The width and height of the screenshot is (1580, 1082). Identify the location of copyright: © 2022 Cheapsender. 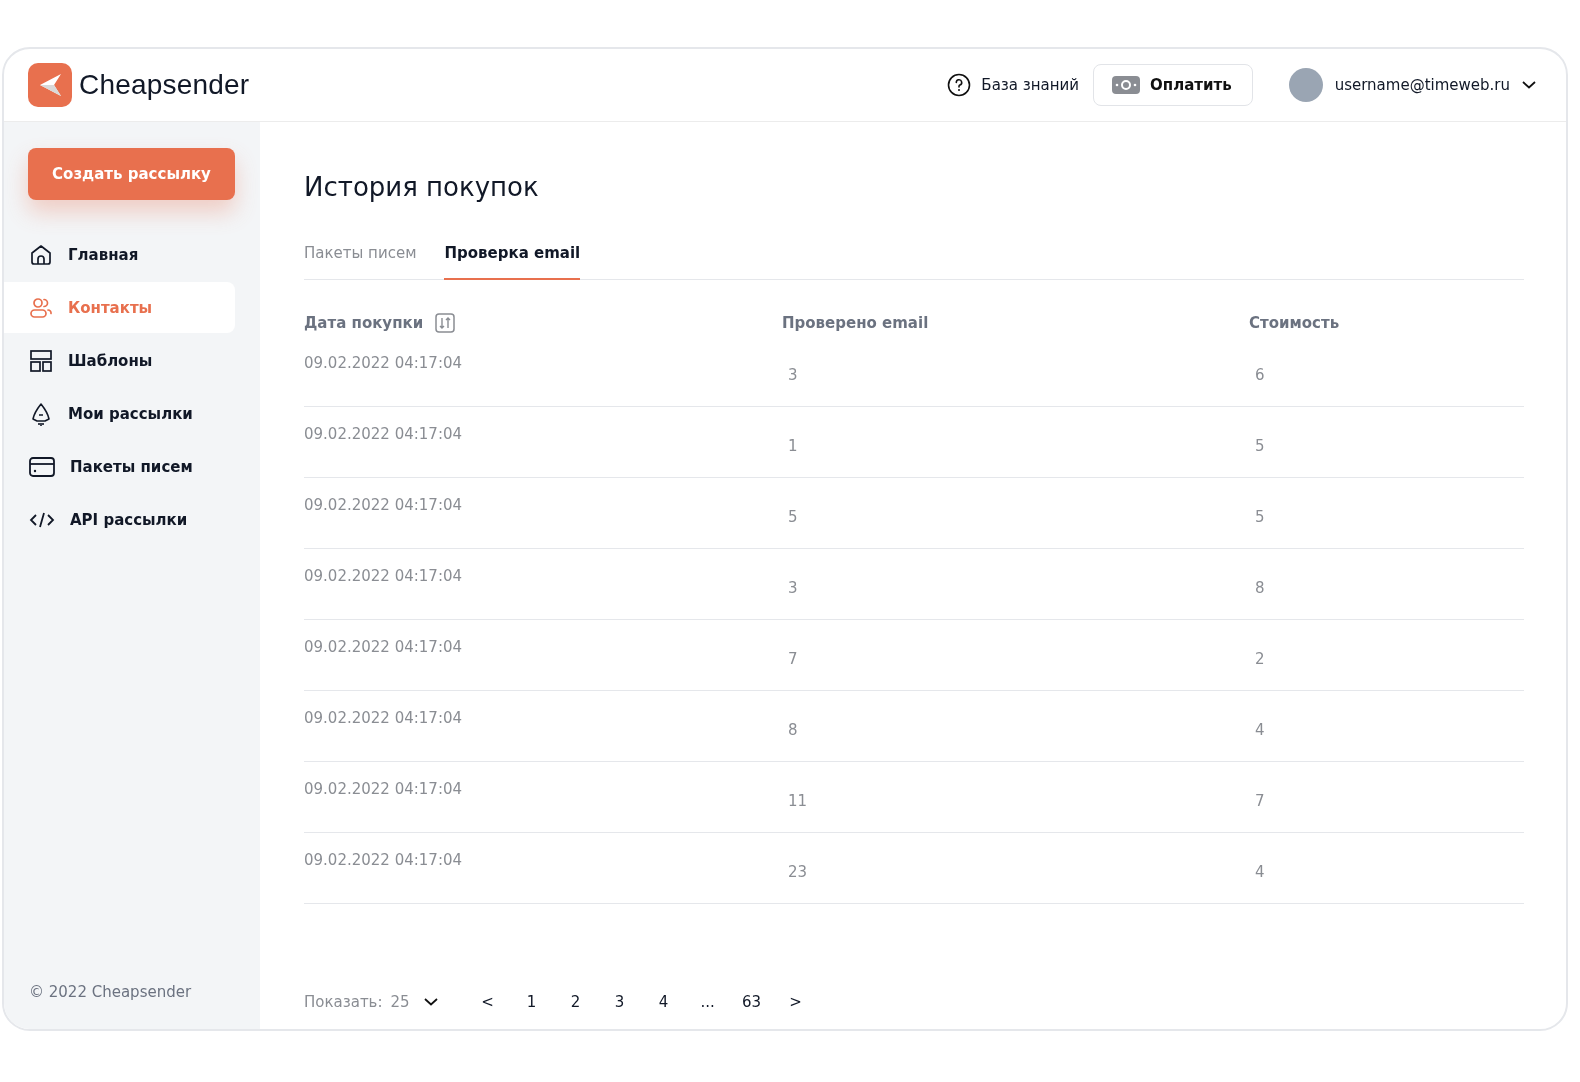
(110, 992).